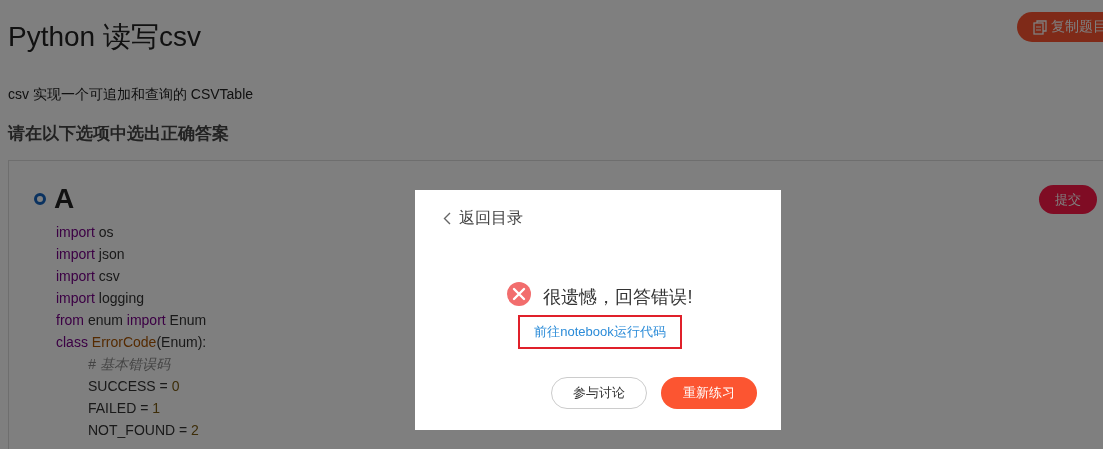  What do you see at coordinates (600, 218) in the screenshot?
I see `back-link: 返回目录` at bounding box center [600, 218].